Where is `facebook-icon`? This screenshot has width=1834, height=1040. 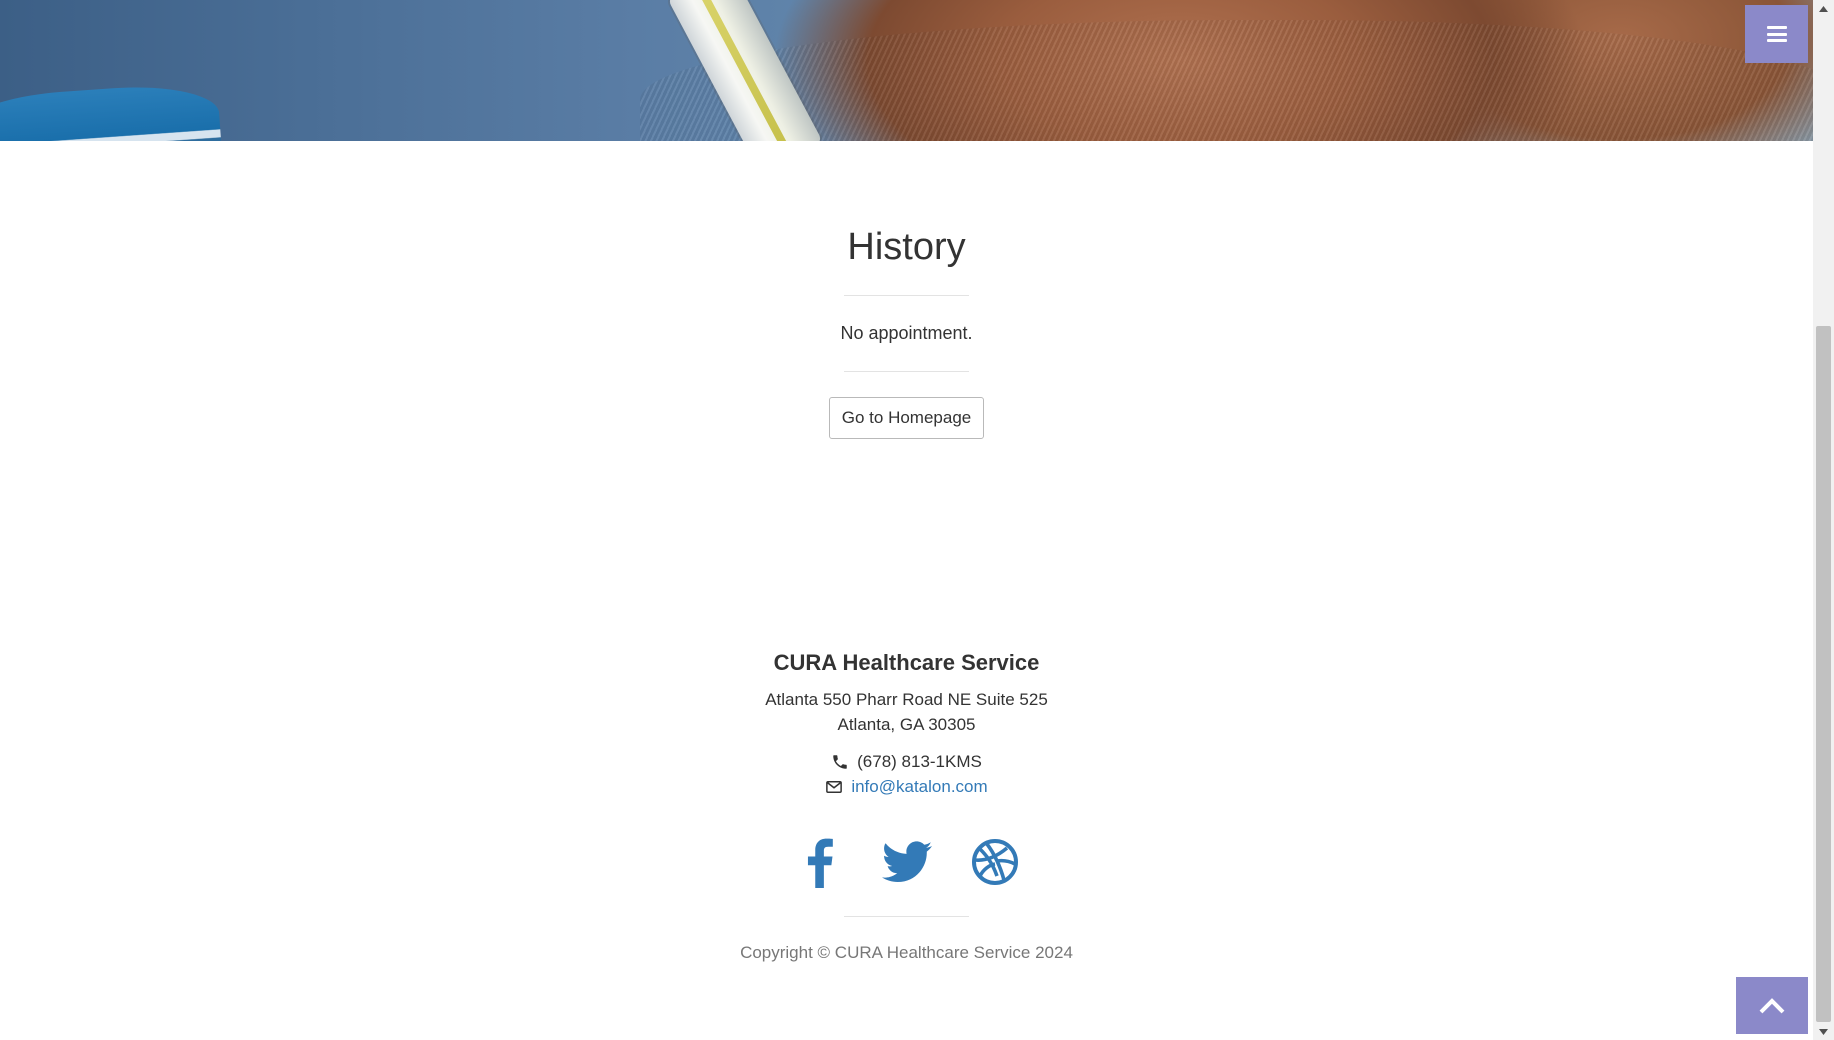
facebook-icon is located at coordinates (819, 862).